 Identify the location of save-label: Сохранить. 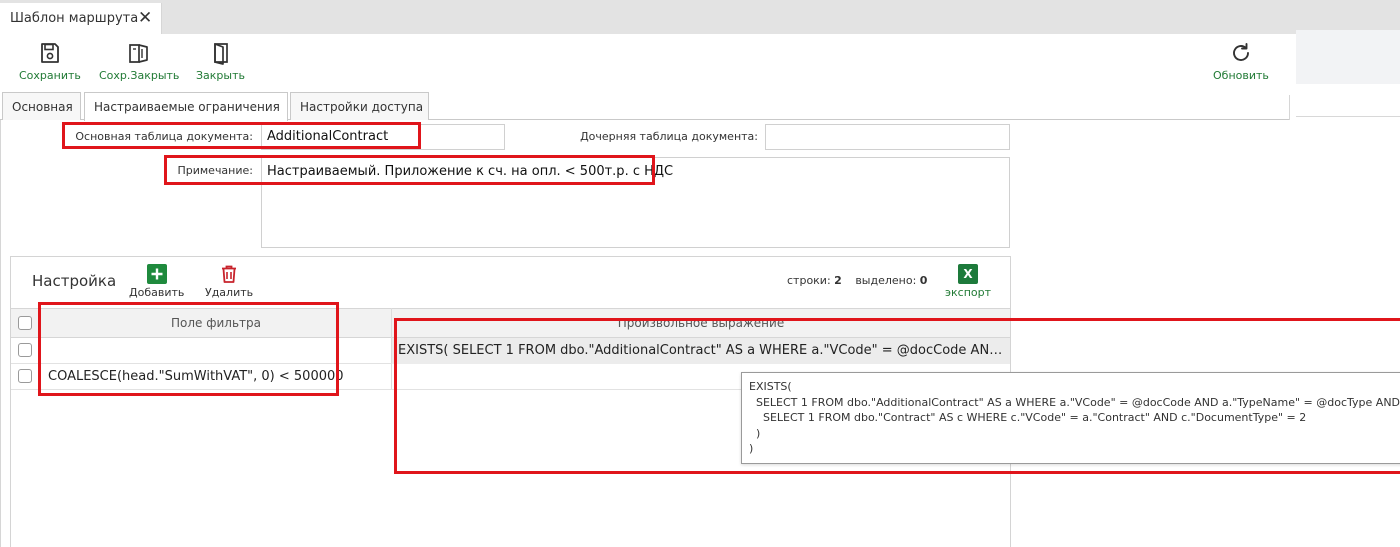
(50, 75).